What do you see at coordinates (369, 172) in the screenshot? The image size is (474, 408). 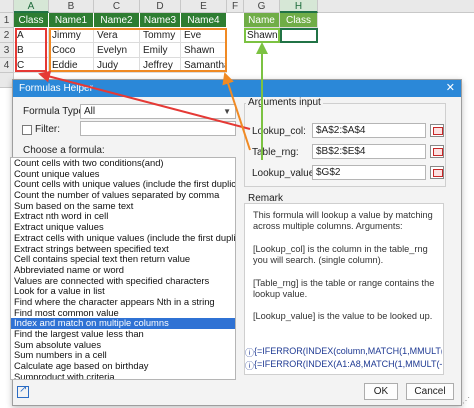 I see `arg-input-lookup-value: $G$2` at bounding box center [369, 172].